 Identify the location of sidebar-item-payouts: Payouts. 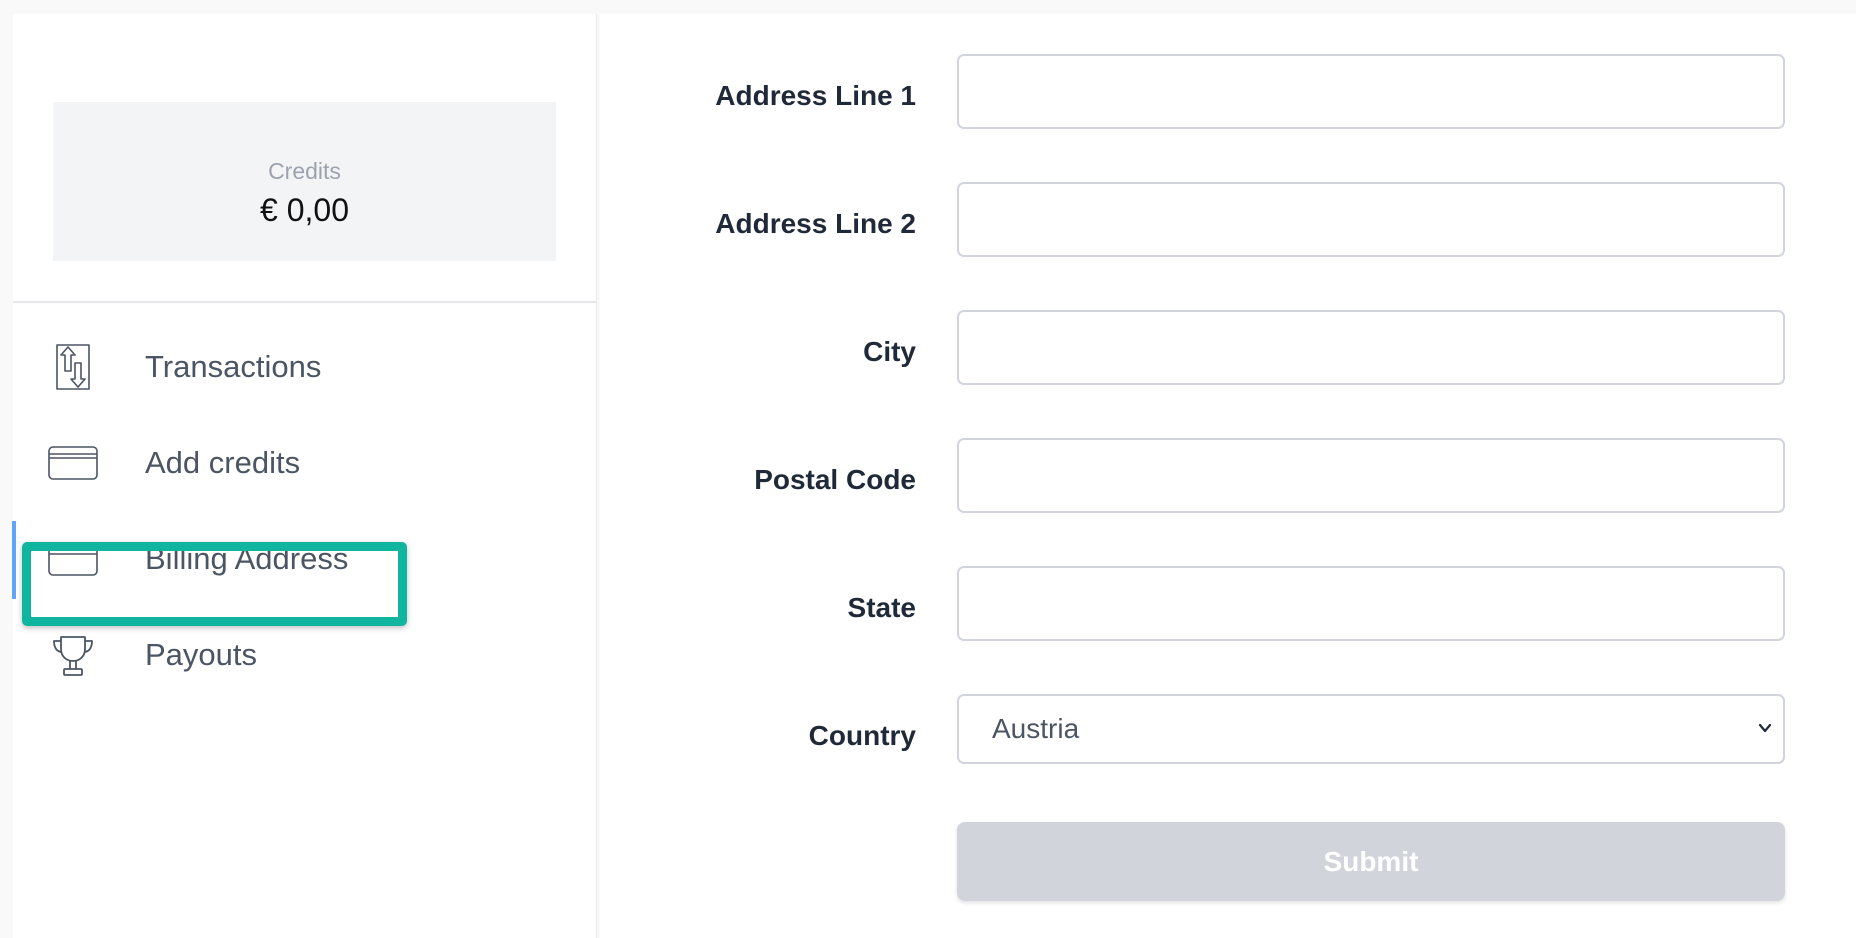
(304, 655).